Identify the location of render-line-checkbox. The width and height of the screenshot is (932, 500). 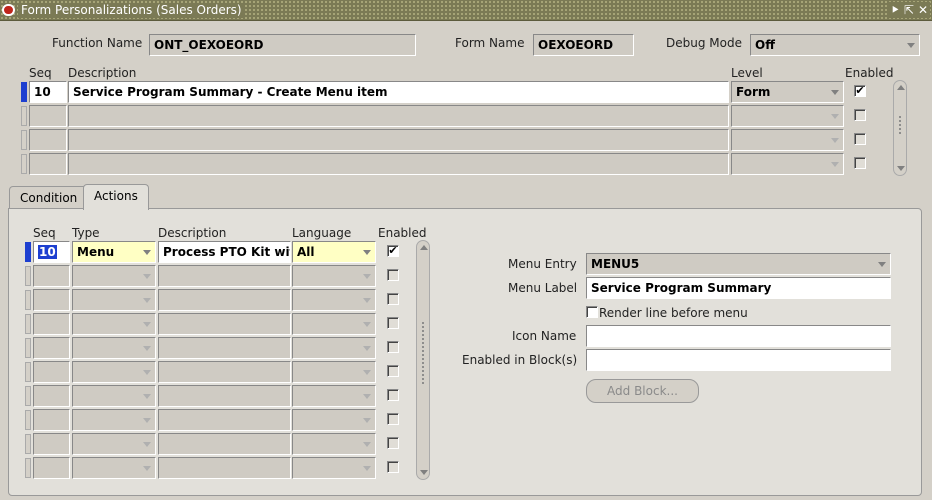
(592, 312).